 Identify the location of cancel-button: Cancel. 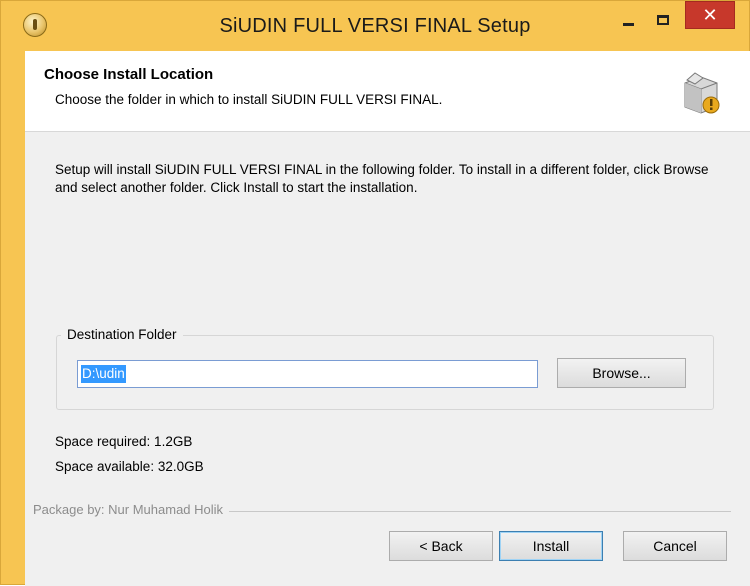
(675, 546).